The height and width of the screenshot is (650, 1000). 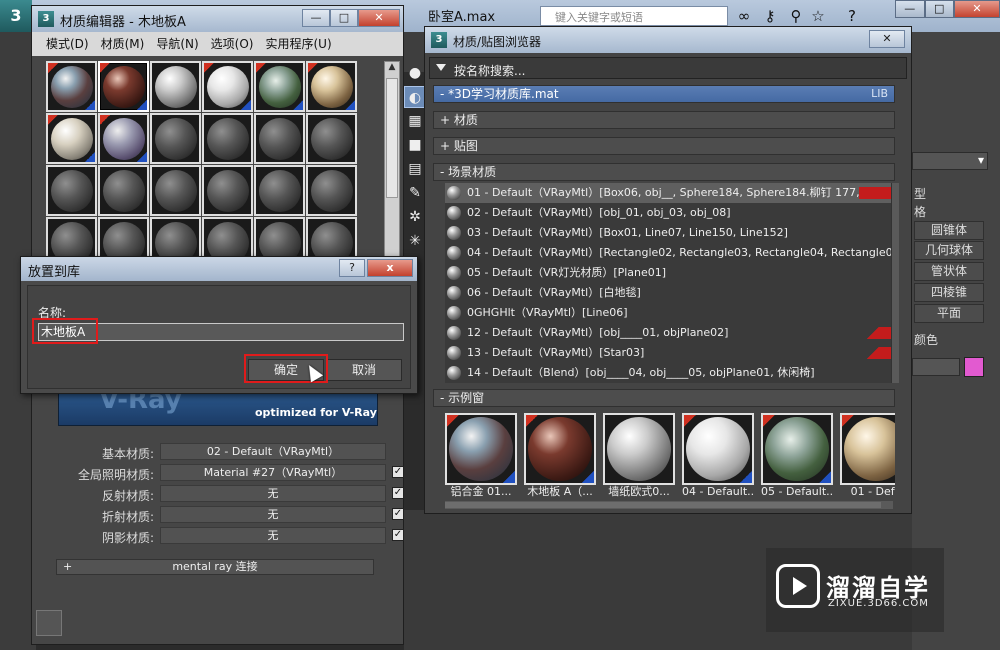 What do you see at coordinates (949, 250) in the screenshot?
I see `geosphere-button: 几何球体` at bounding box center [949, 250].